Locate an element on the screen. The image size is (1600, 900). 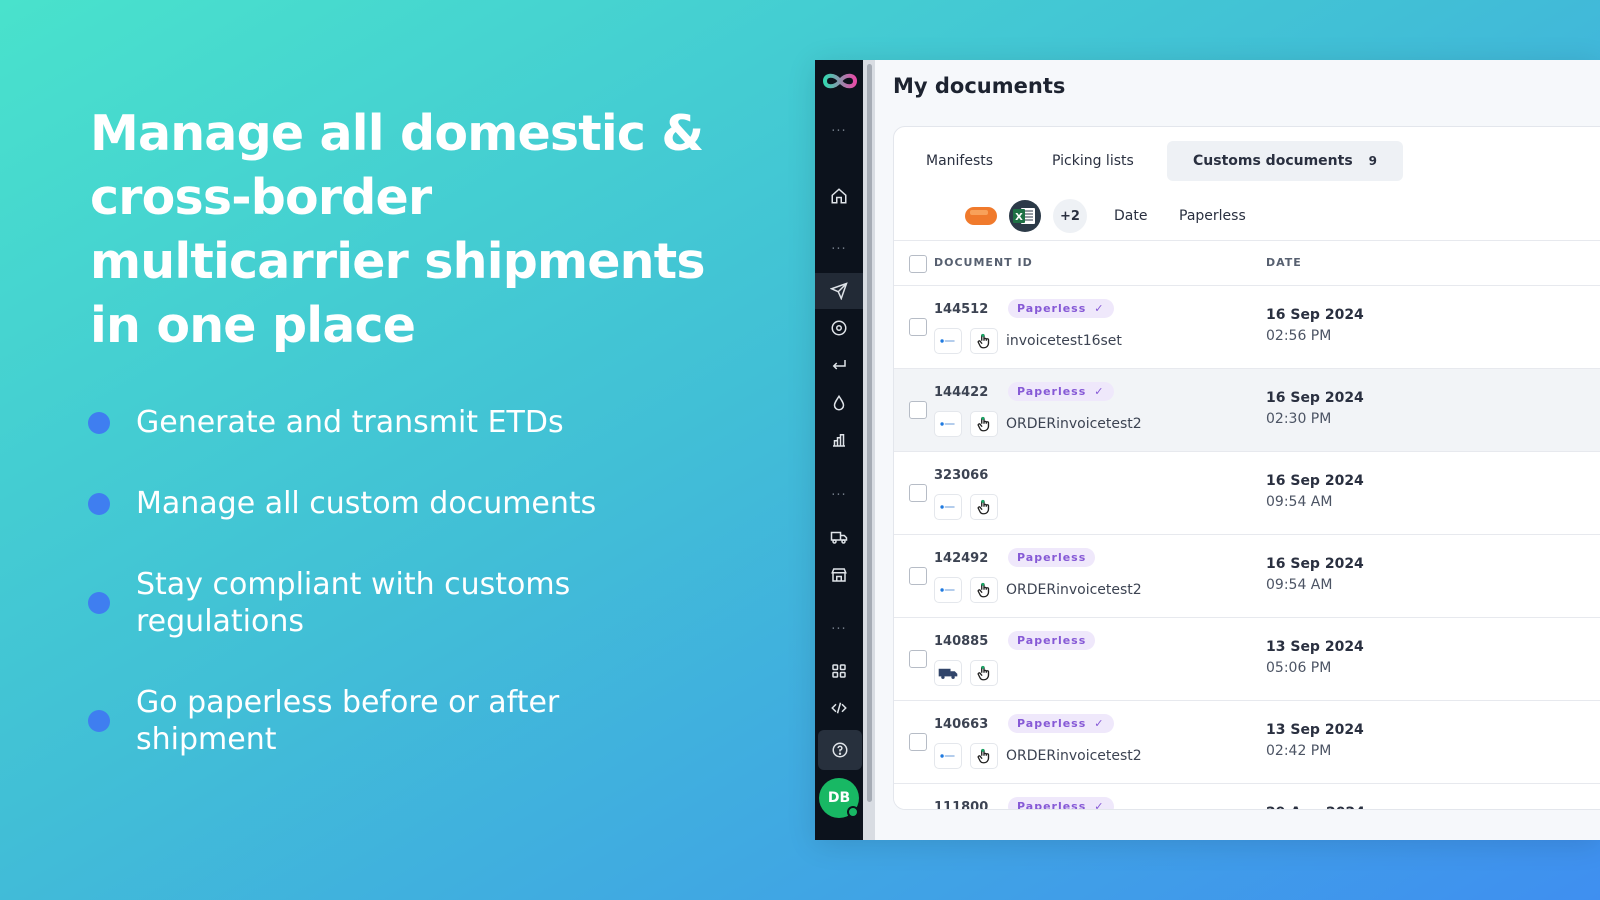
carrier-filter-chip is located at coordinates (981, 216).